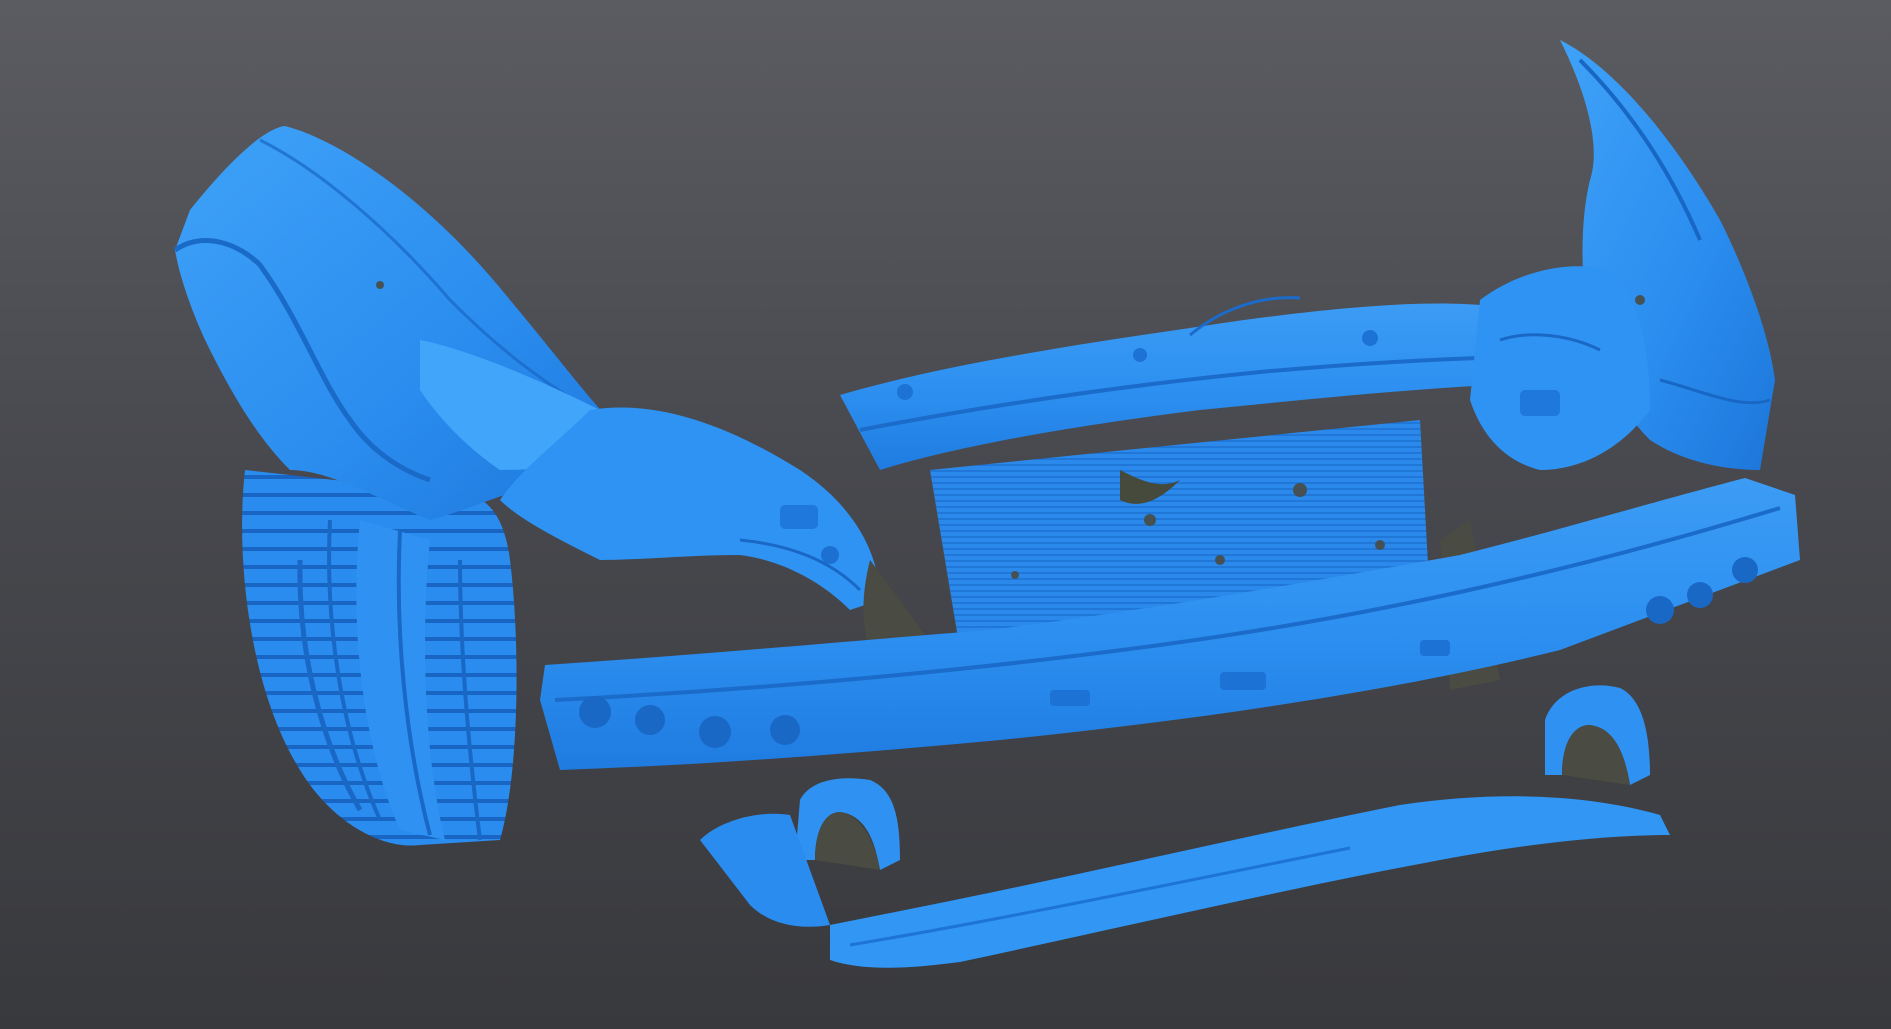 Image resolution: width=1891 pixels, height=1029 pixels. Describe the element at coordinates (847, 824) in the screenshot. I see `tow-hook-bracket-left` at that location.